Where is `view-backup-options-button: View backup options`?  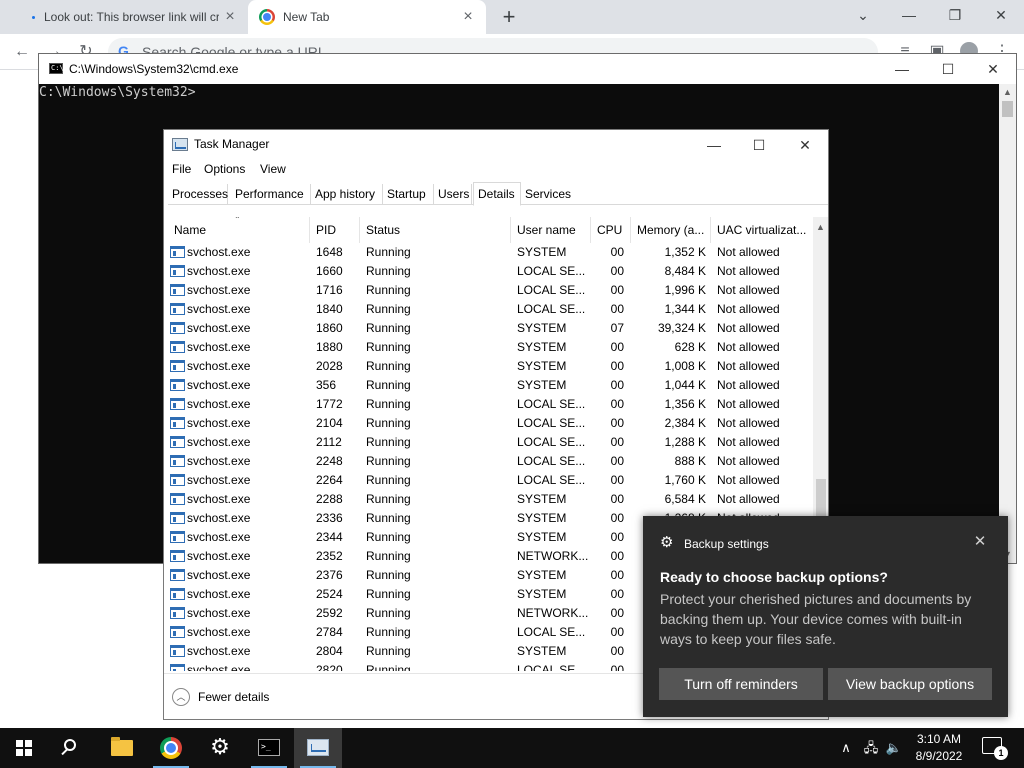 view-backup-options-button: View backup options is located at coordinates (910, 684).